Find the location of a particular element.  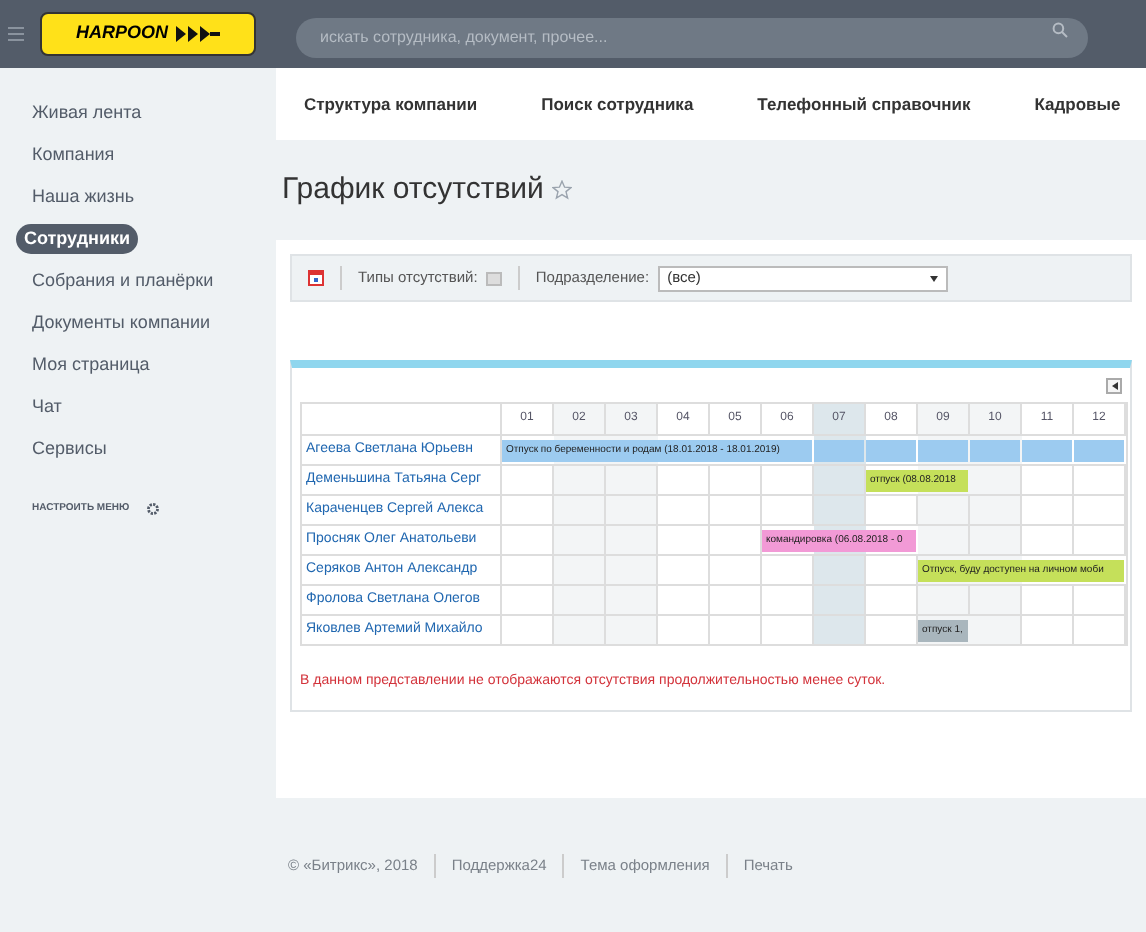

grid-cell is located at coordinates (840, 450).